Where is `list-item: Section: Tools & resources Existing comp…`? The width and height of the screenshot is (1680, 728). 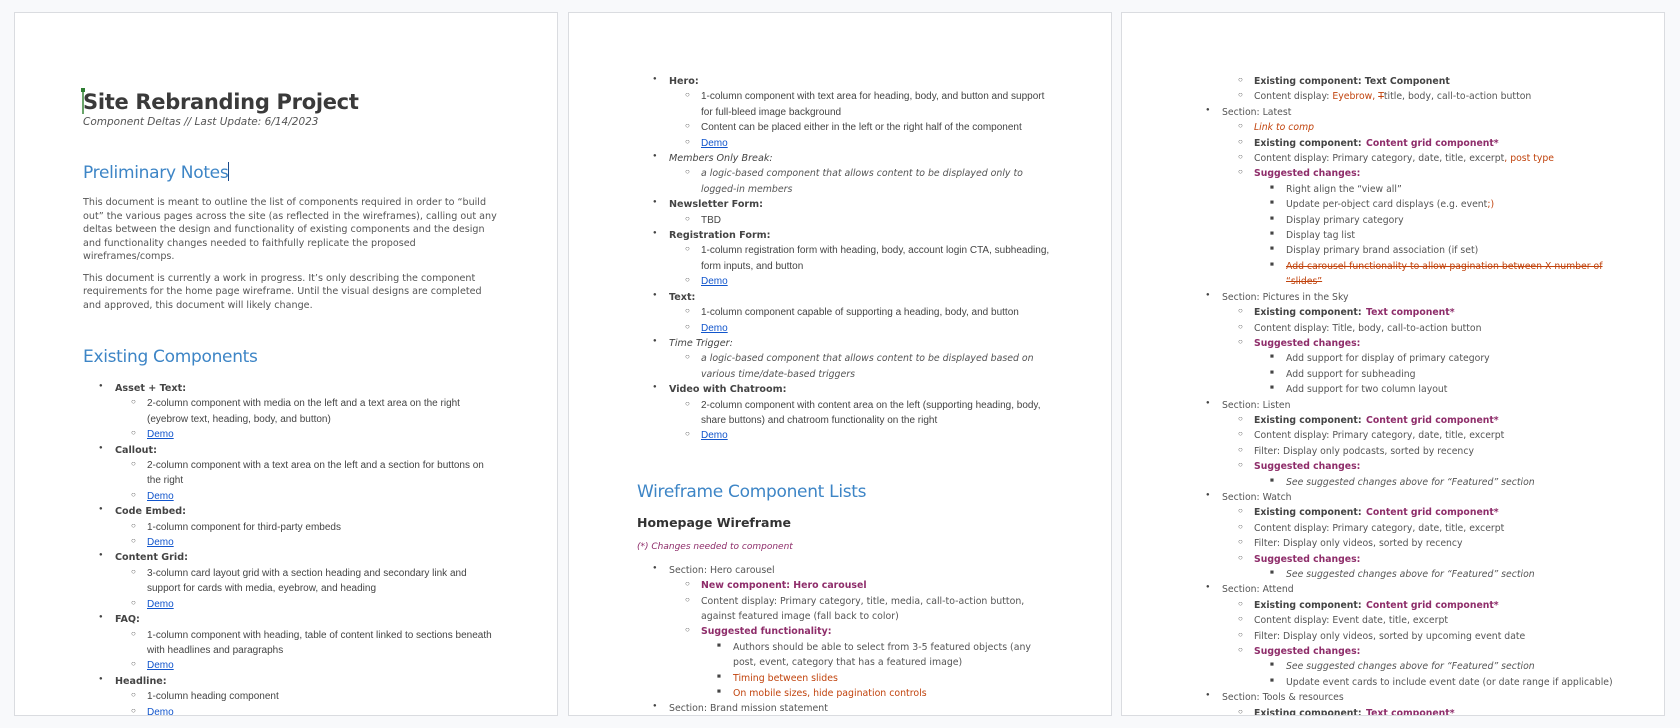 list-item: Section: Tools & resources Existing comp… is located at coordinates (1407, 702).